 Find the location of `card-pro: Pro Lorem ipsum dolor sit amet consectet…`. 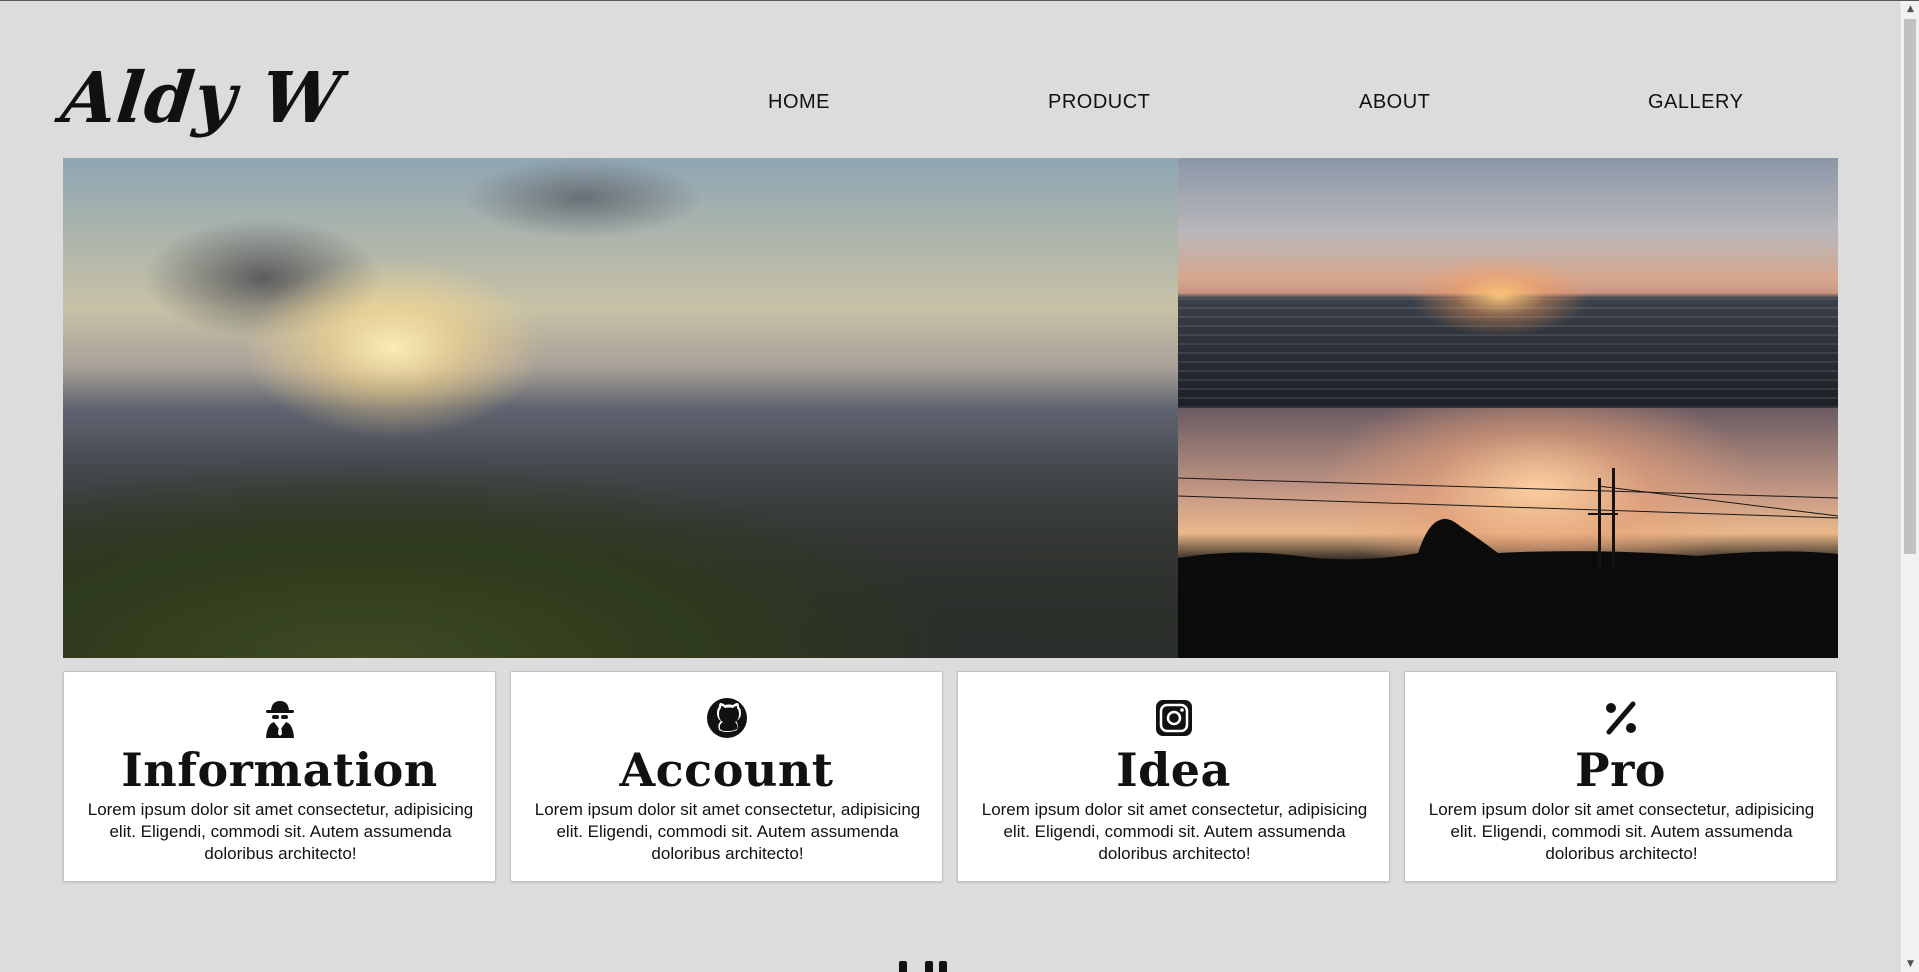

card-pro: Pro Lorem ipsum dolor sit amet consectet… is located at coordinates (1620, 776).